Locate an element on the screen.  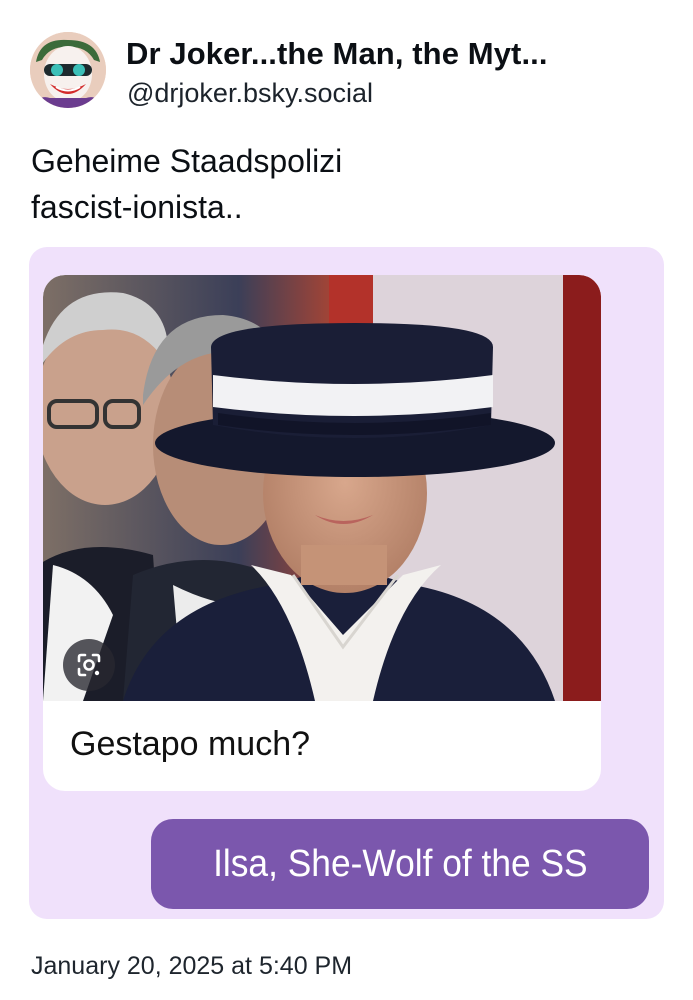
post-timestamp: January 20, 2025 at 5:40 PM is located at coordinates (192, 966).